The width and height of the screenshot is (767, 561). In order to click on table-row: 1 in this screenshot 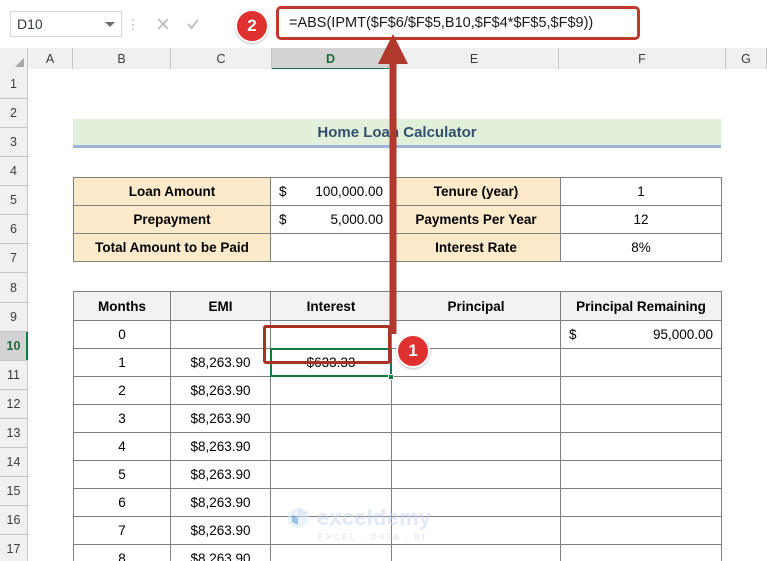, I will do `click(122, 362)`.